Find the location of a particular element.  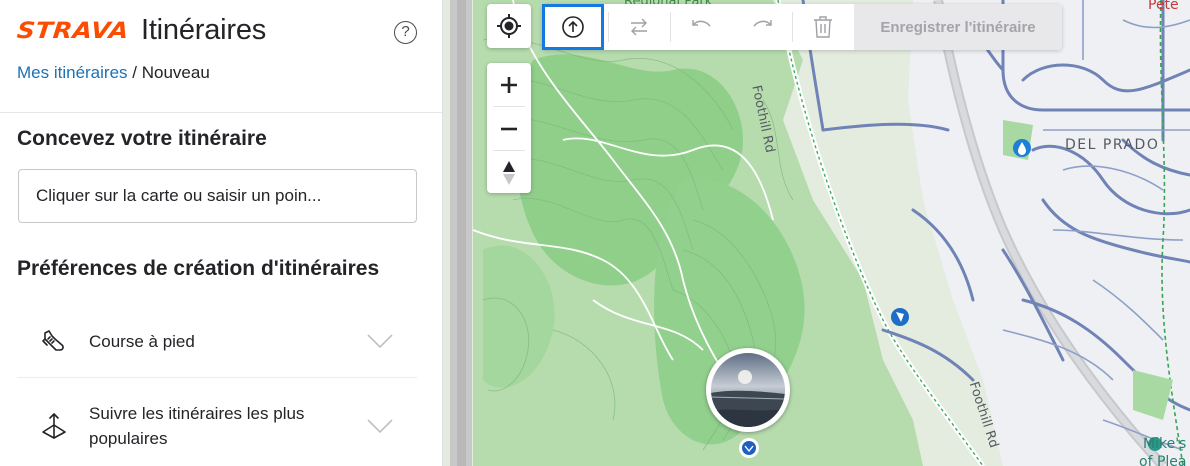

lake-photo-thumbnail is located at coordinates (748, 390).